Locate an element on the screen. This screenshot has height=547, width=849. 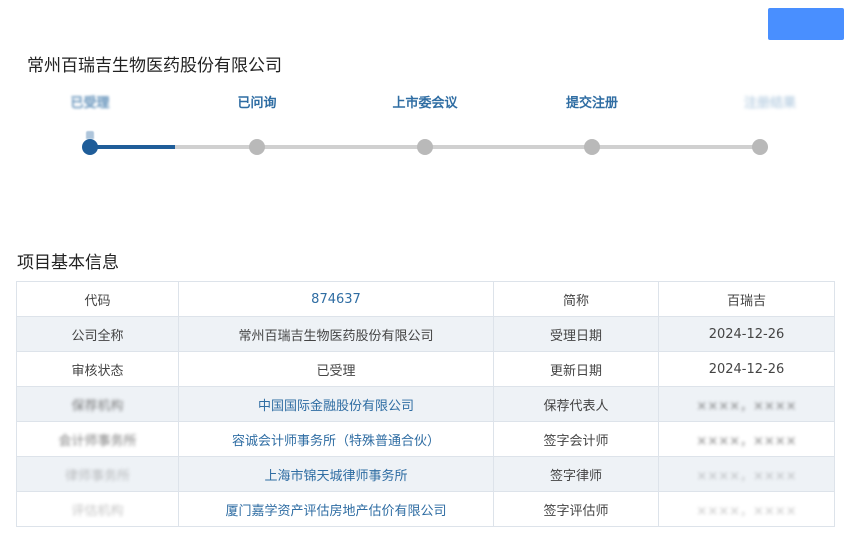
top-right-action-button is located at coordinates (806, 24).